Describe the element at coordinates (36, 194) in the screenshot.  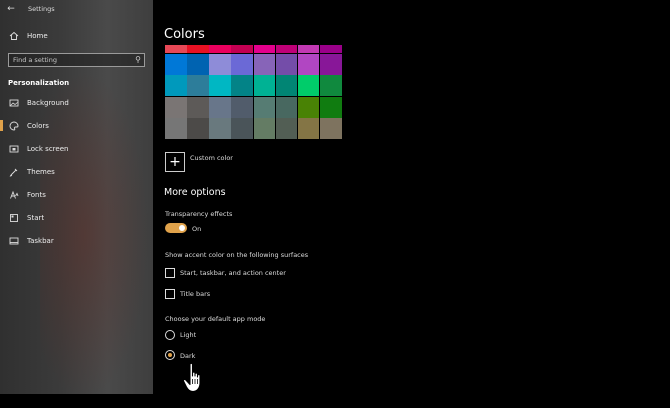
I see `sidebar-item-label: Fonts` at that location.